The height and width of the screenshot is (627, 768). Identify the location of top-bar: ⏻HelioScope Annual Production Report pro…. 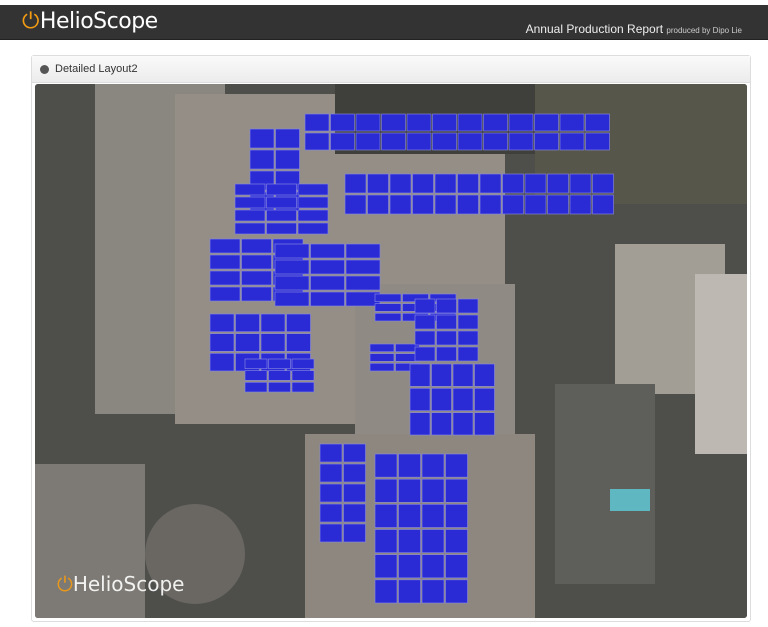
(384, 22).